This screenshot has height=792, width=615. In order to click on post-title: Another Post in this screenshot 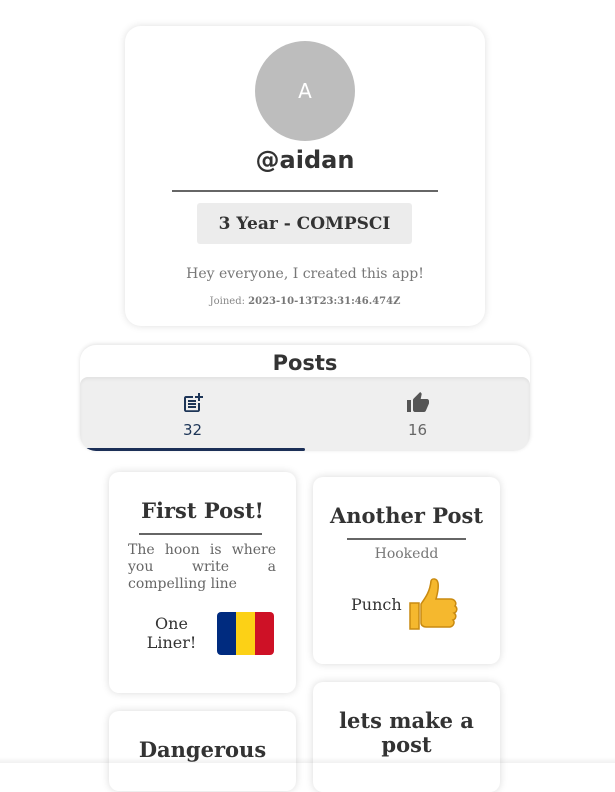, I will do `click(406, 515)`.